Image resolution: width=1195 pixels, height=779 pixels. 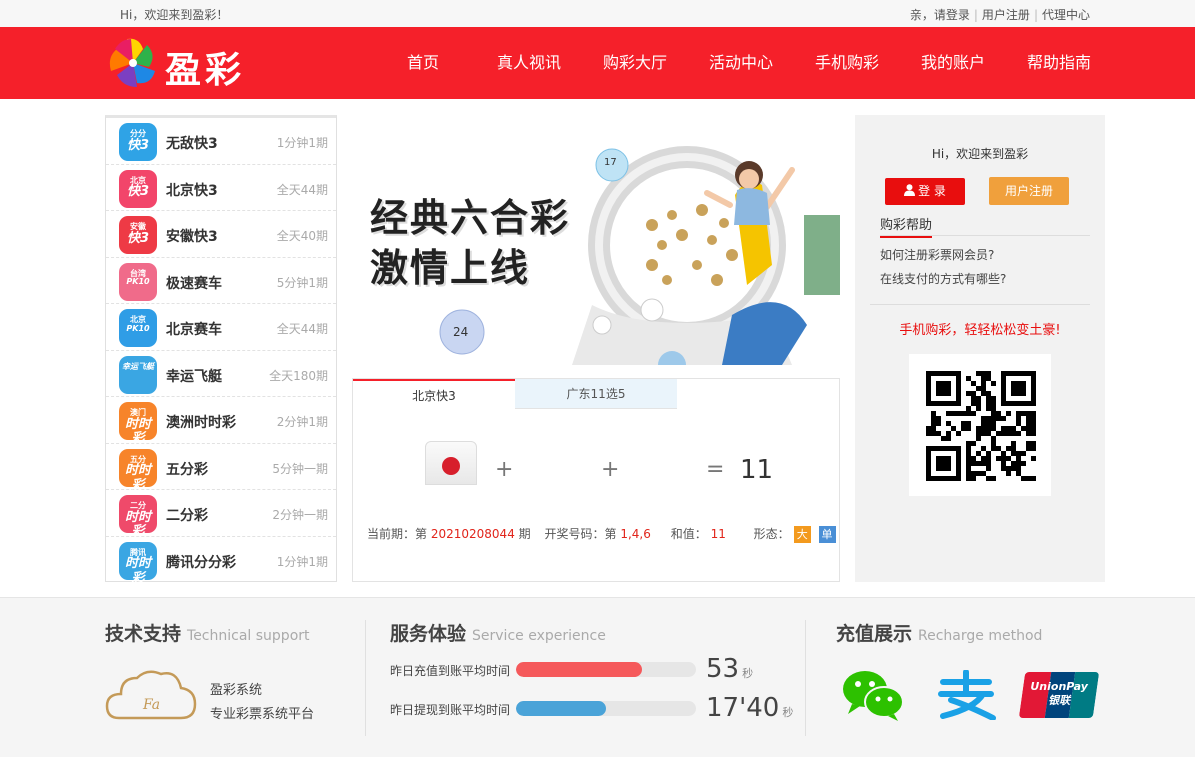 What do you see at coordinates (1059, 695) in the screenshot?
I see `unionpay-icon: UnionPay 银联` at bounding box center [1059, 695].